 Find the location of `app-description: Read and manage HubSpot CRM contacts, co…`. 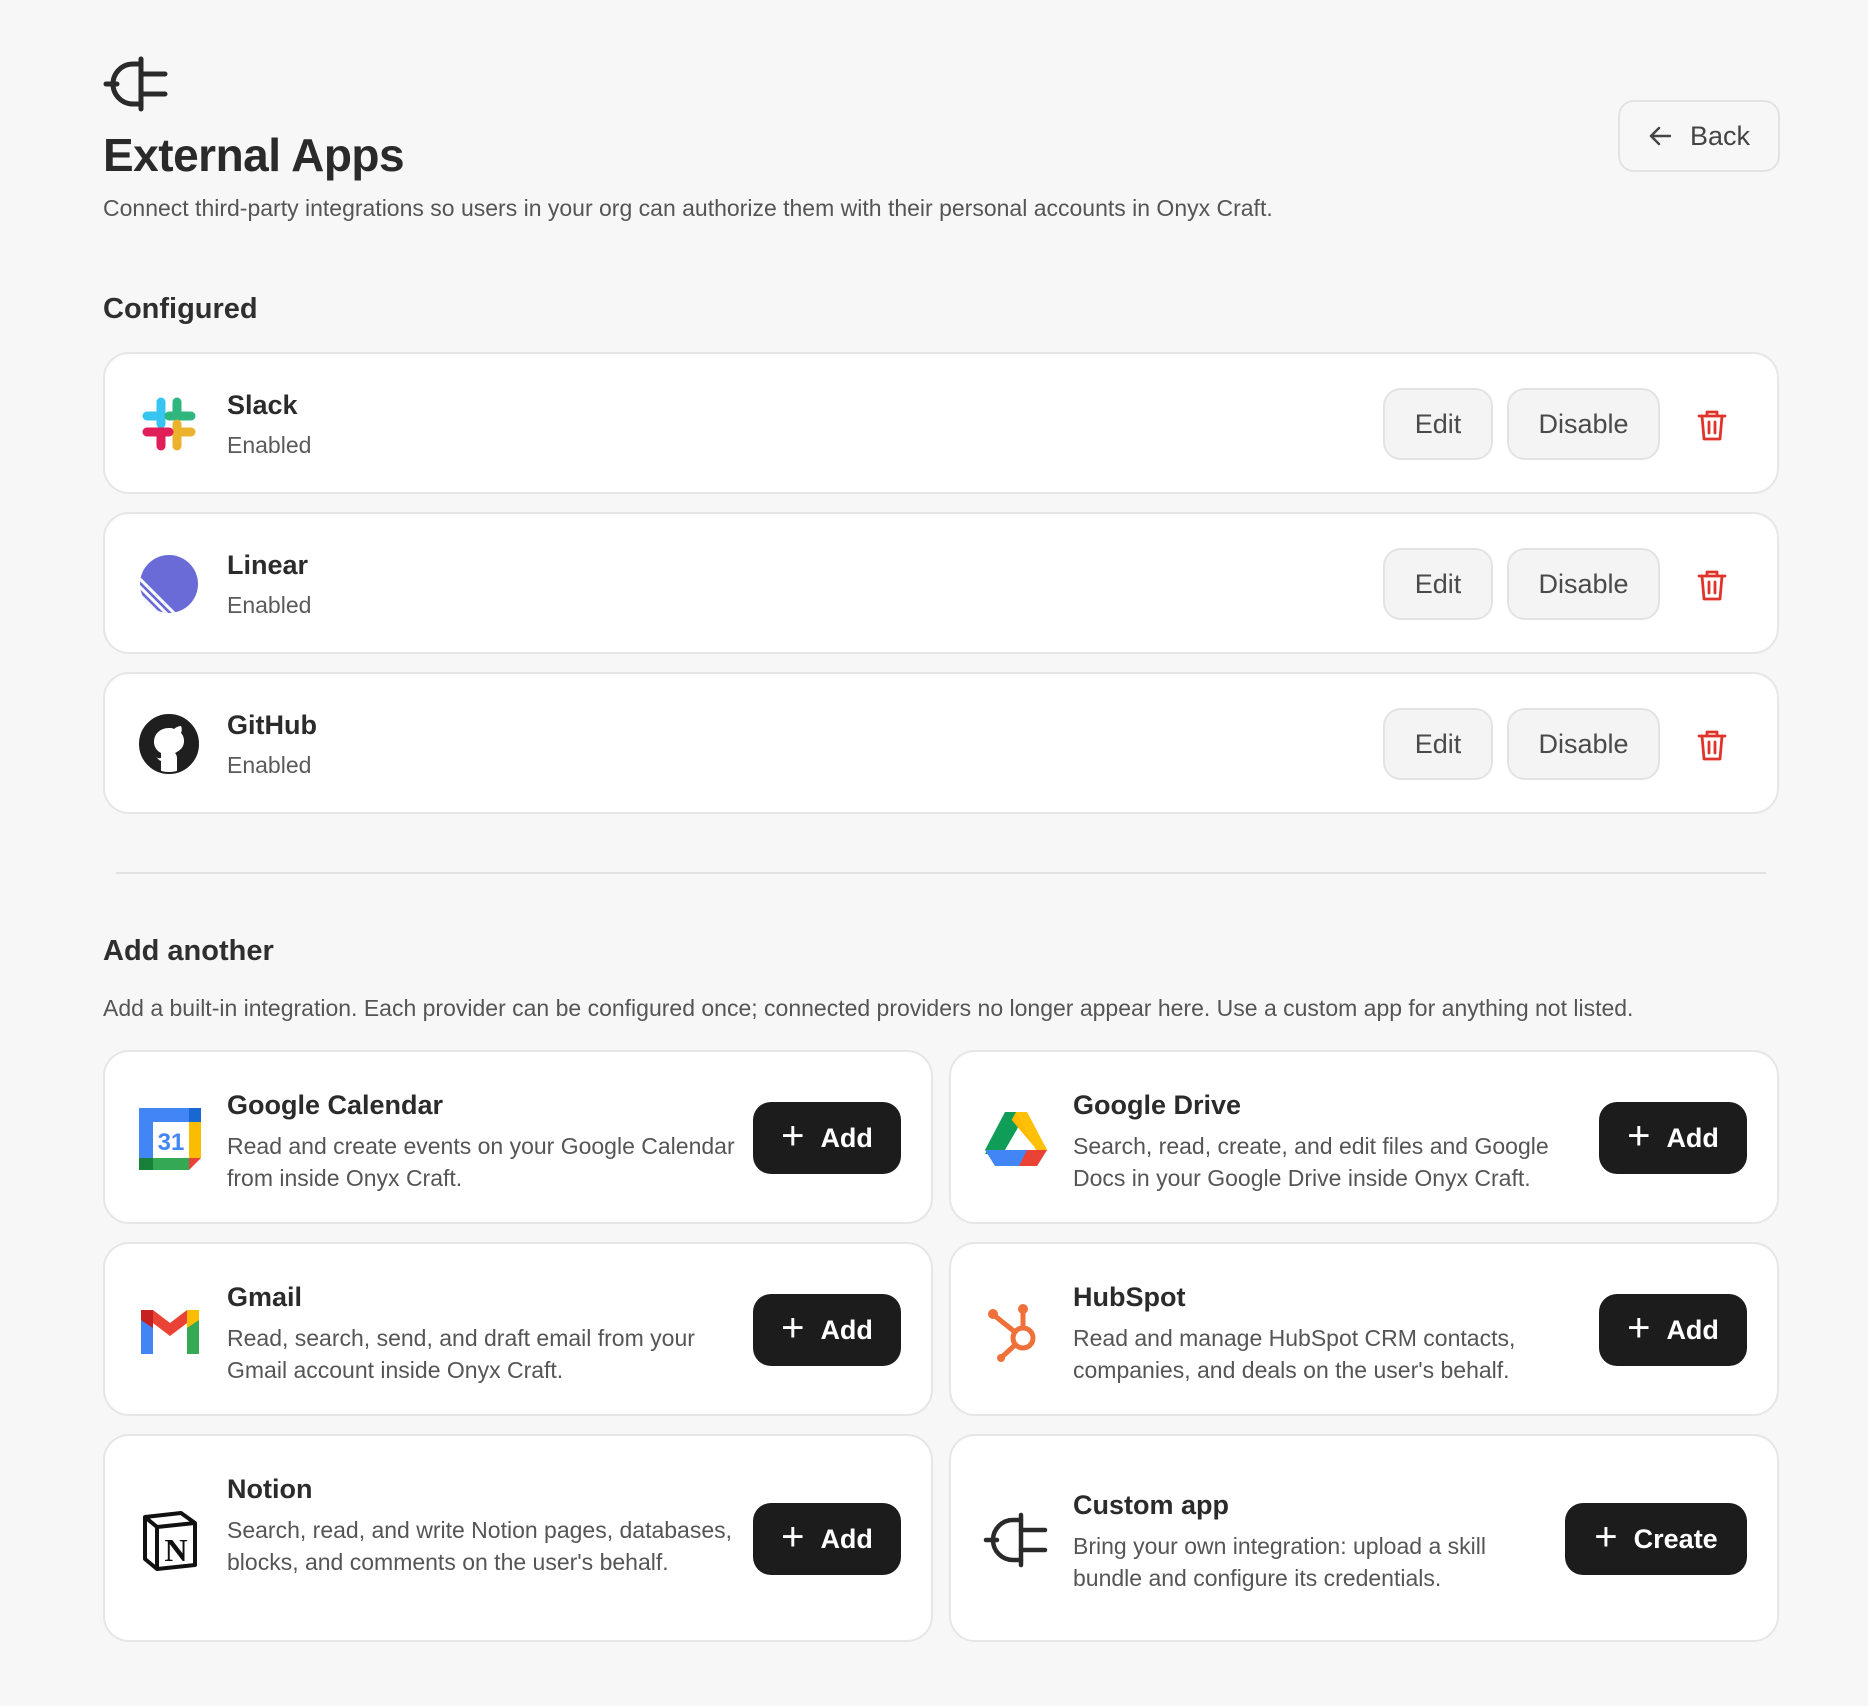

app-description: Read and manage HubSpot CRM contacts, co… is located at coordinates (1294, 1354).